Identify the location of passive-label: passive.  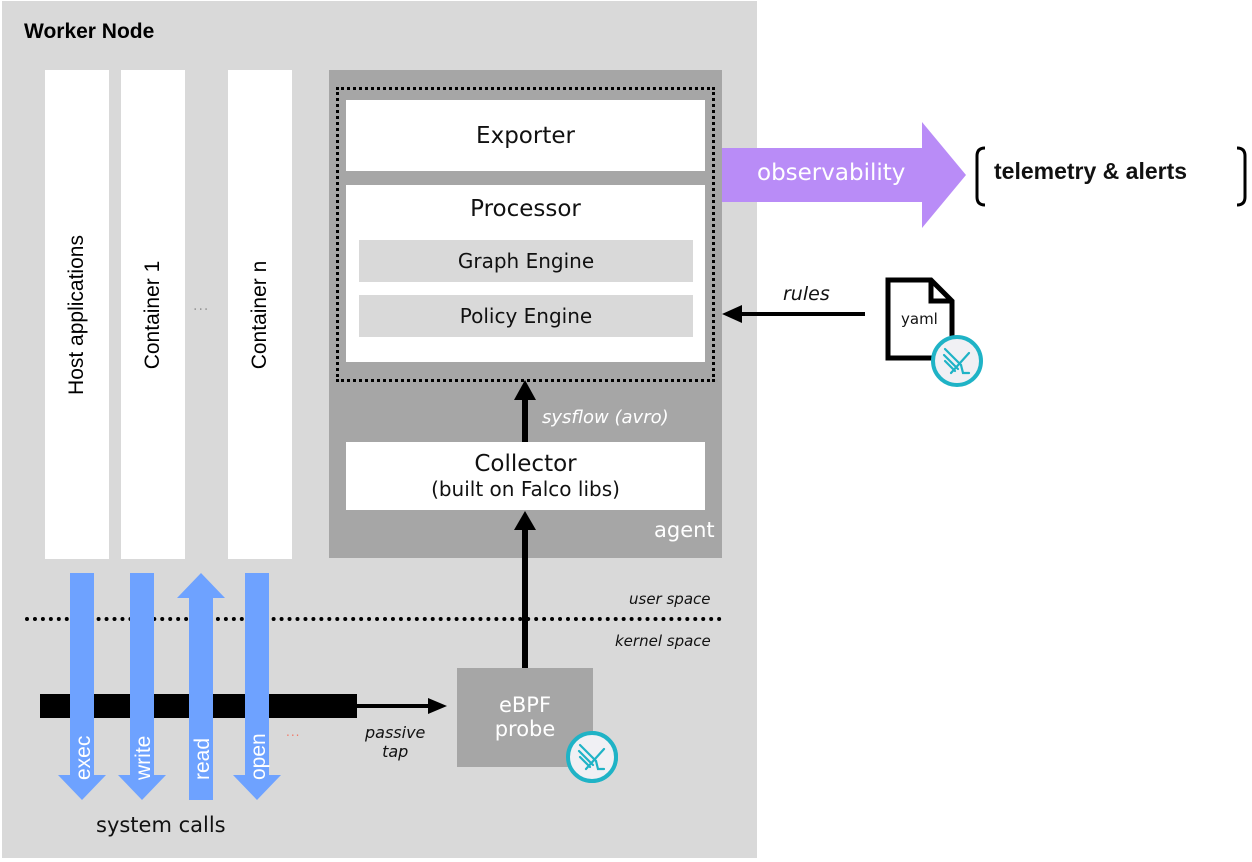
(395, 732).